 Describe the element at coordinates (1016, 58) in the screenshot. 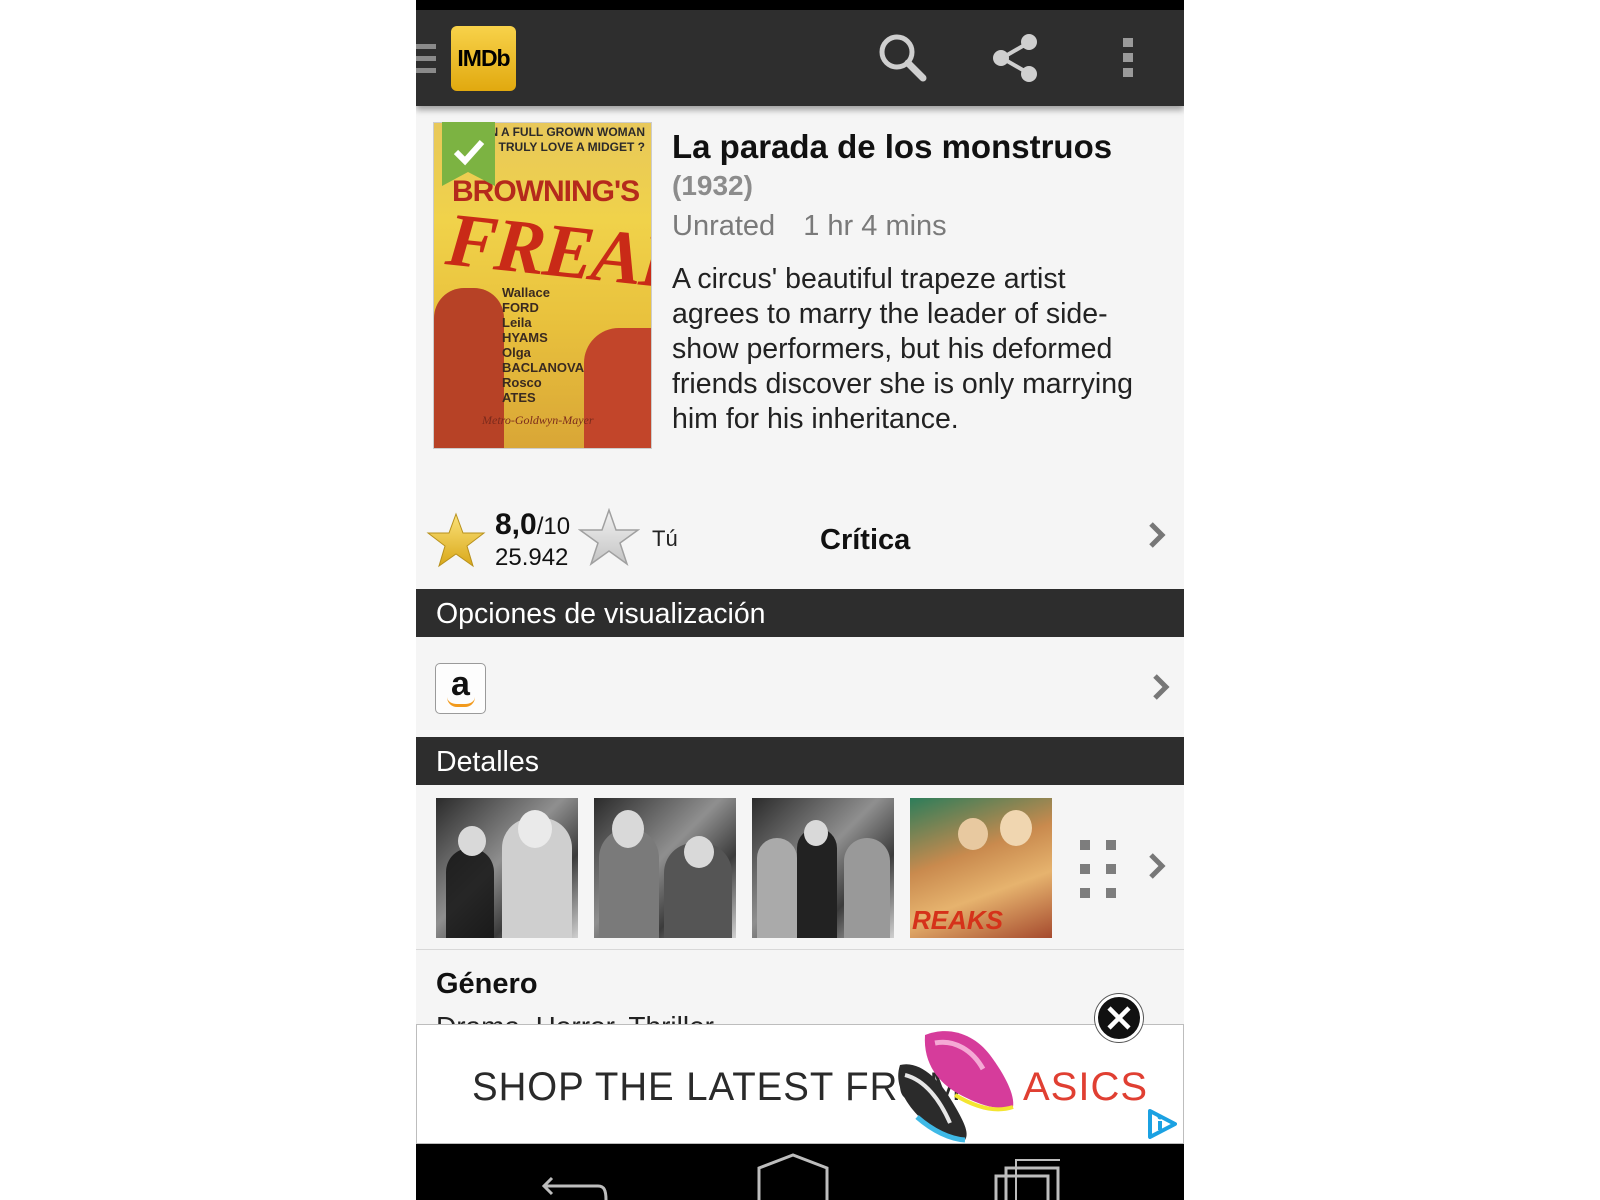

I see `share-icon` at that location.